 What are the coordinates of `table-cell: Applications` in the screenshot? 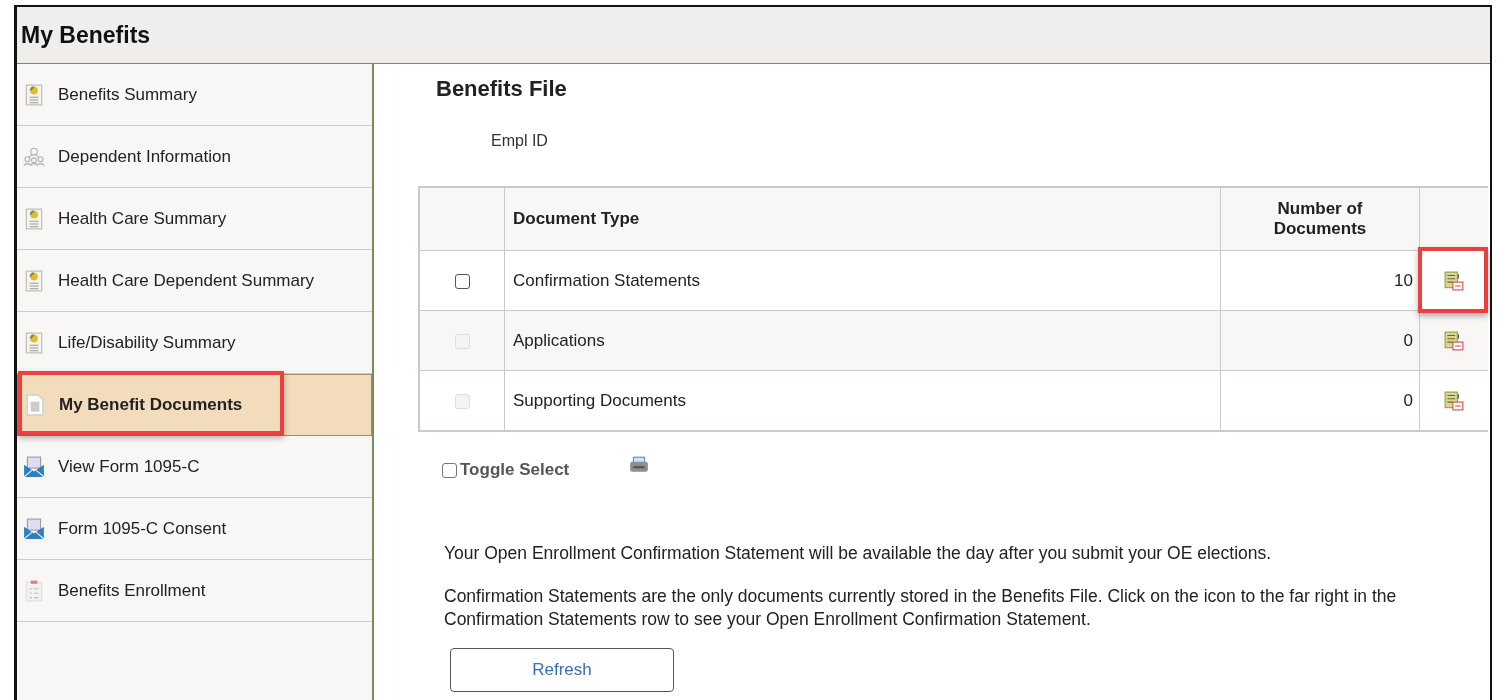 It's located at (862, 340).